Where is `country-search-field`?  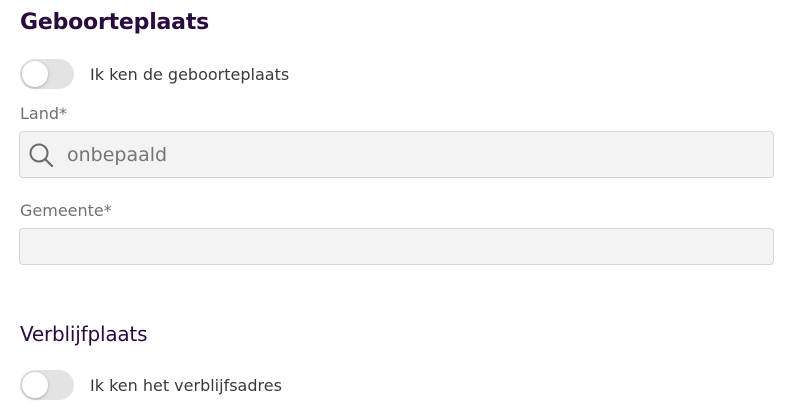
country-search-field is located at coordinates (396, 154).